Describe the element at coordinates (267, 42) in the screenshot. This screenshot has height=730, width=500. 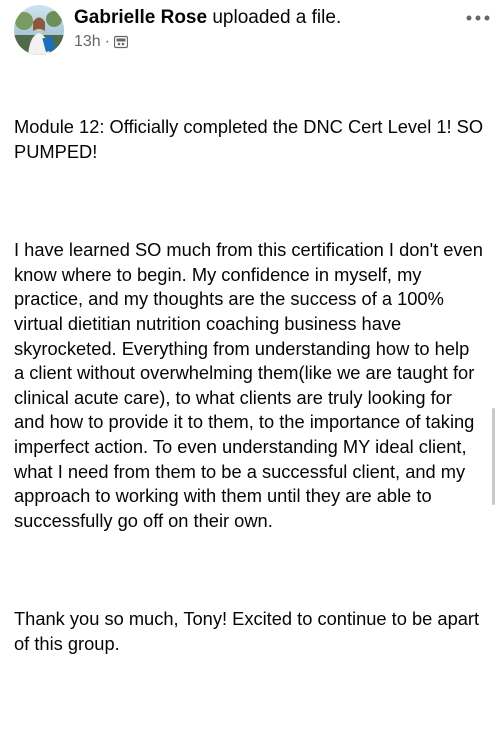
I see `post-meta: 13h ·` at that location.